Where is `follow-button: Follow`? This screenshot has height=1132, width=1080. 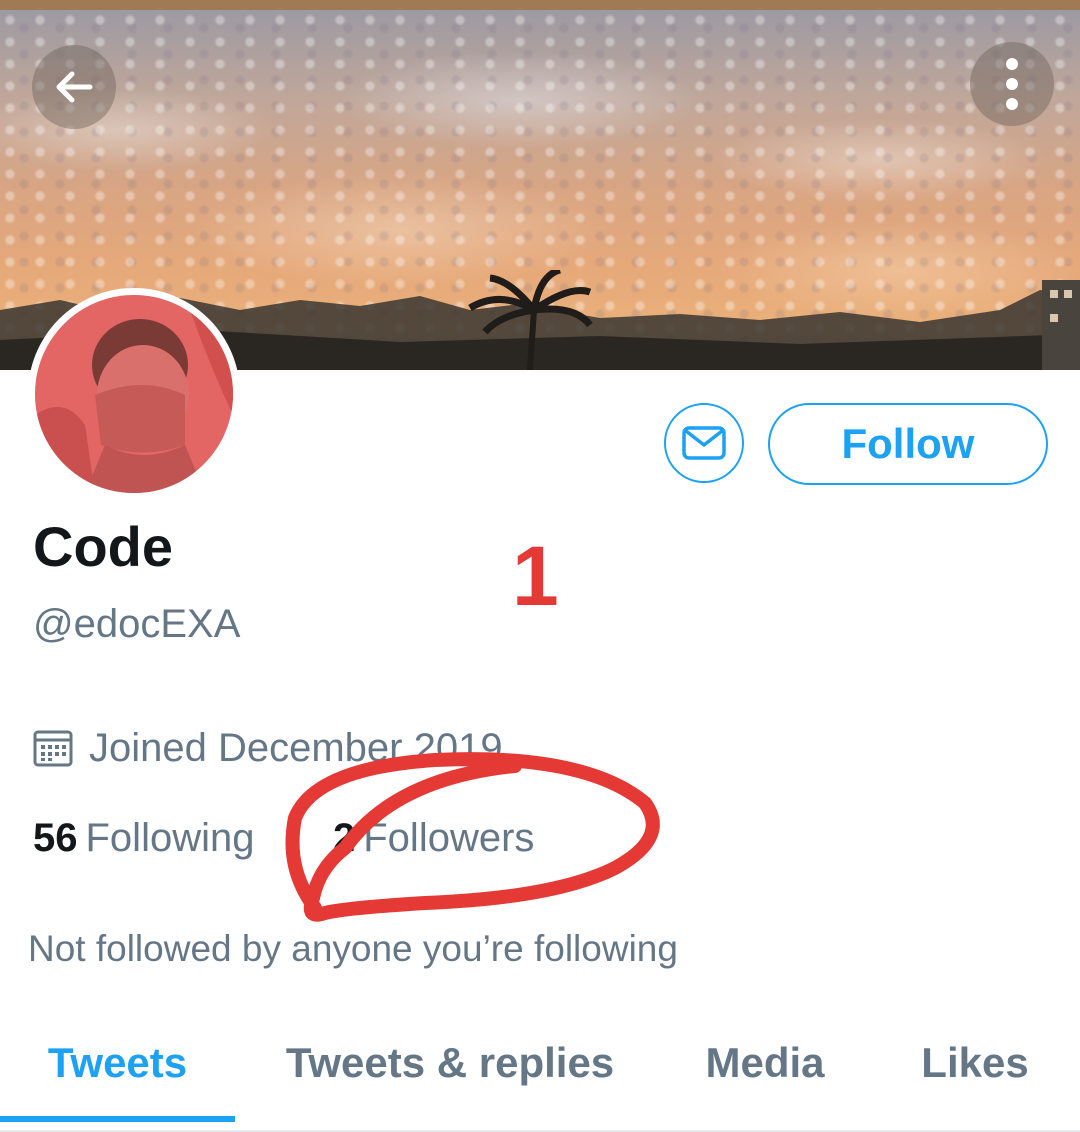
follow-button: Follow is located at coordinates (908, 444).